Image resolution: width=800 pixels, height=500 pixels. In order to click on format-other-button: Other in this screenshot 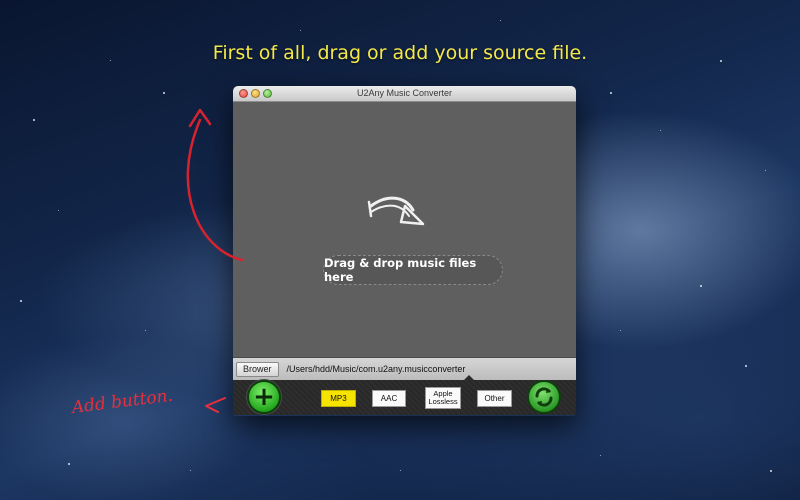, I will do `click(494, 398)`.